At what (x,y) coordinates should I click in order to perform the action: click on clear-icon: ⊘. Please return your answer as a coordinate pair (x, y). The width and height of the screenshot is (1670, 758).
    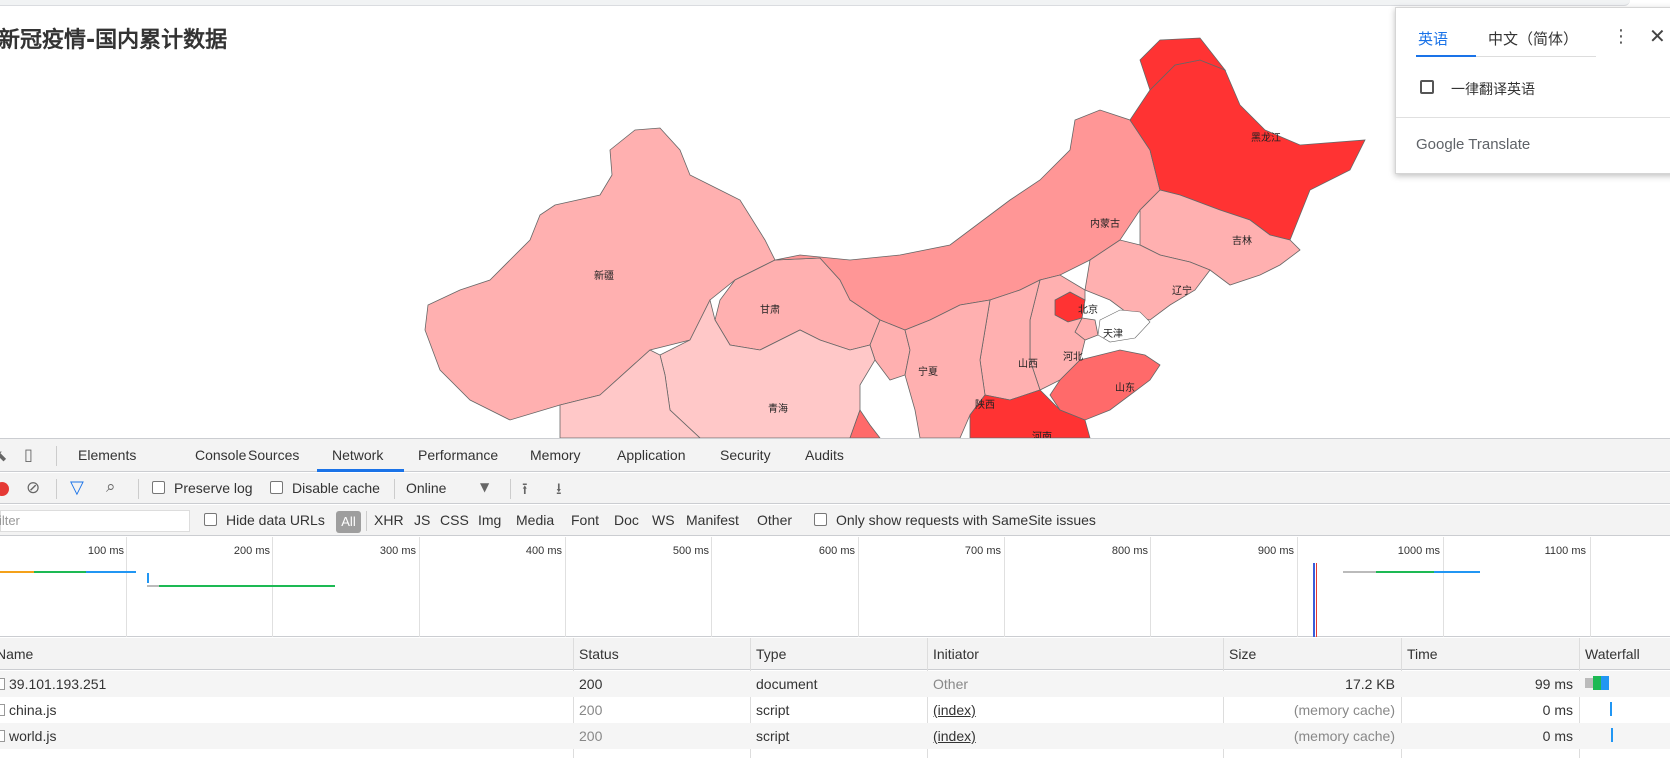
    Looking at the image, I should click on (33, 488).